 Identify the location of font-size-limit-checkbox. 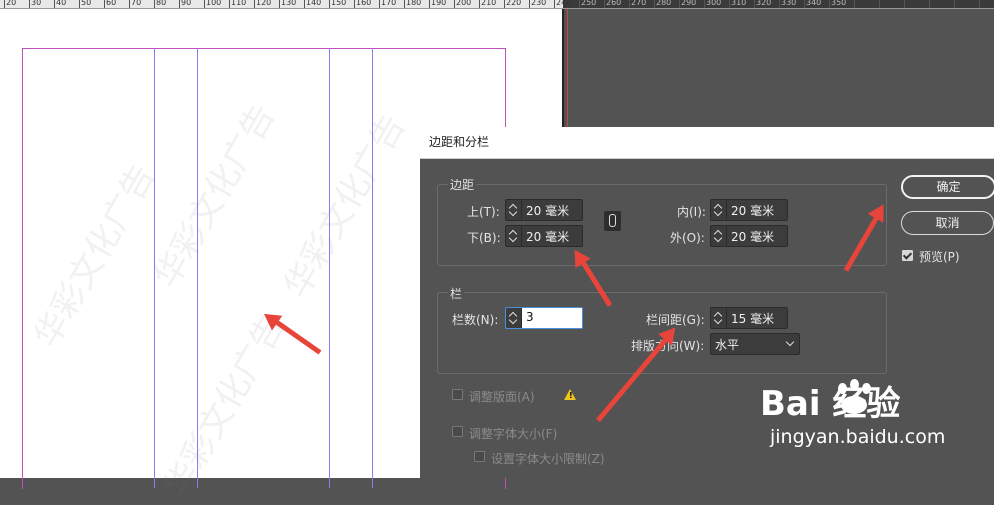
(479, 456).